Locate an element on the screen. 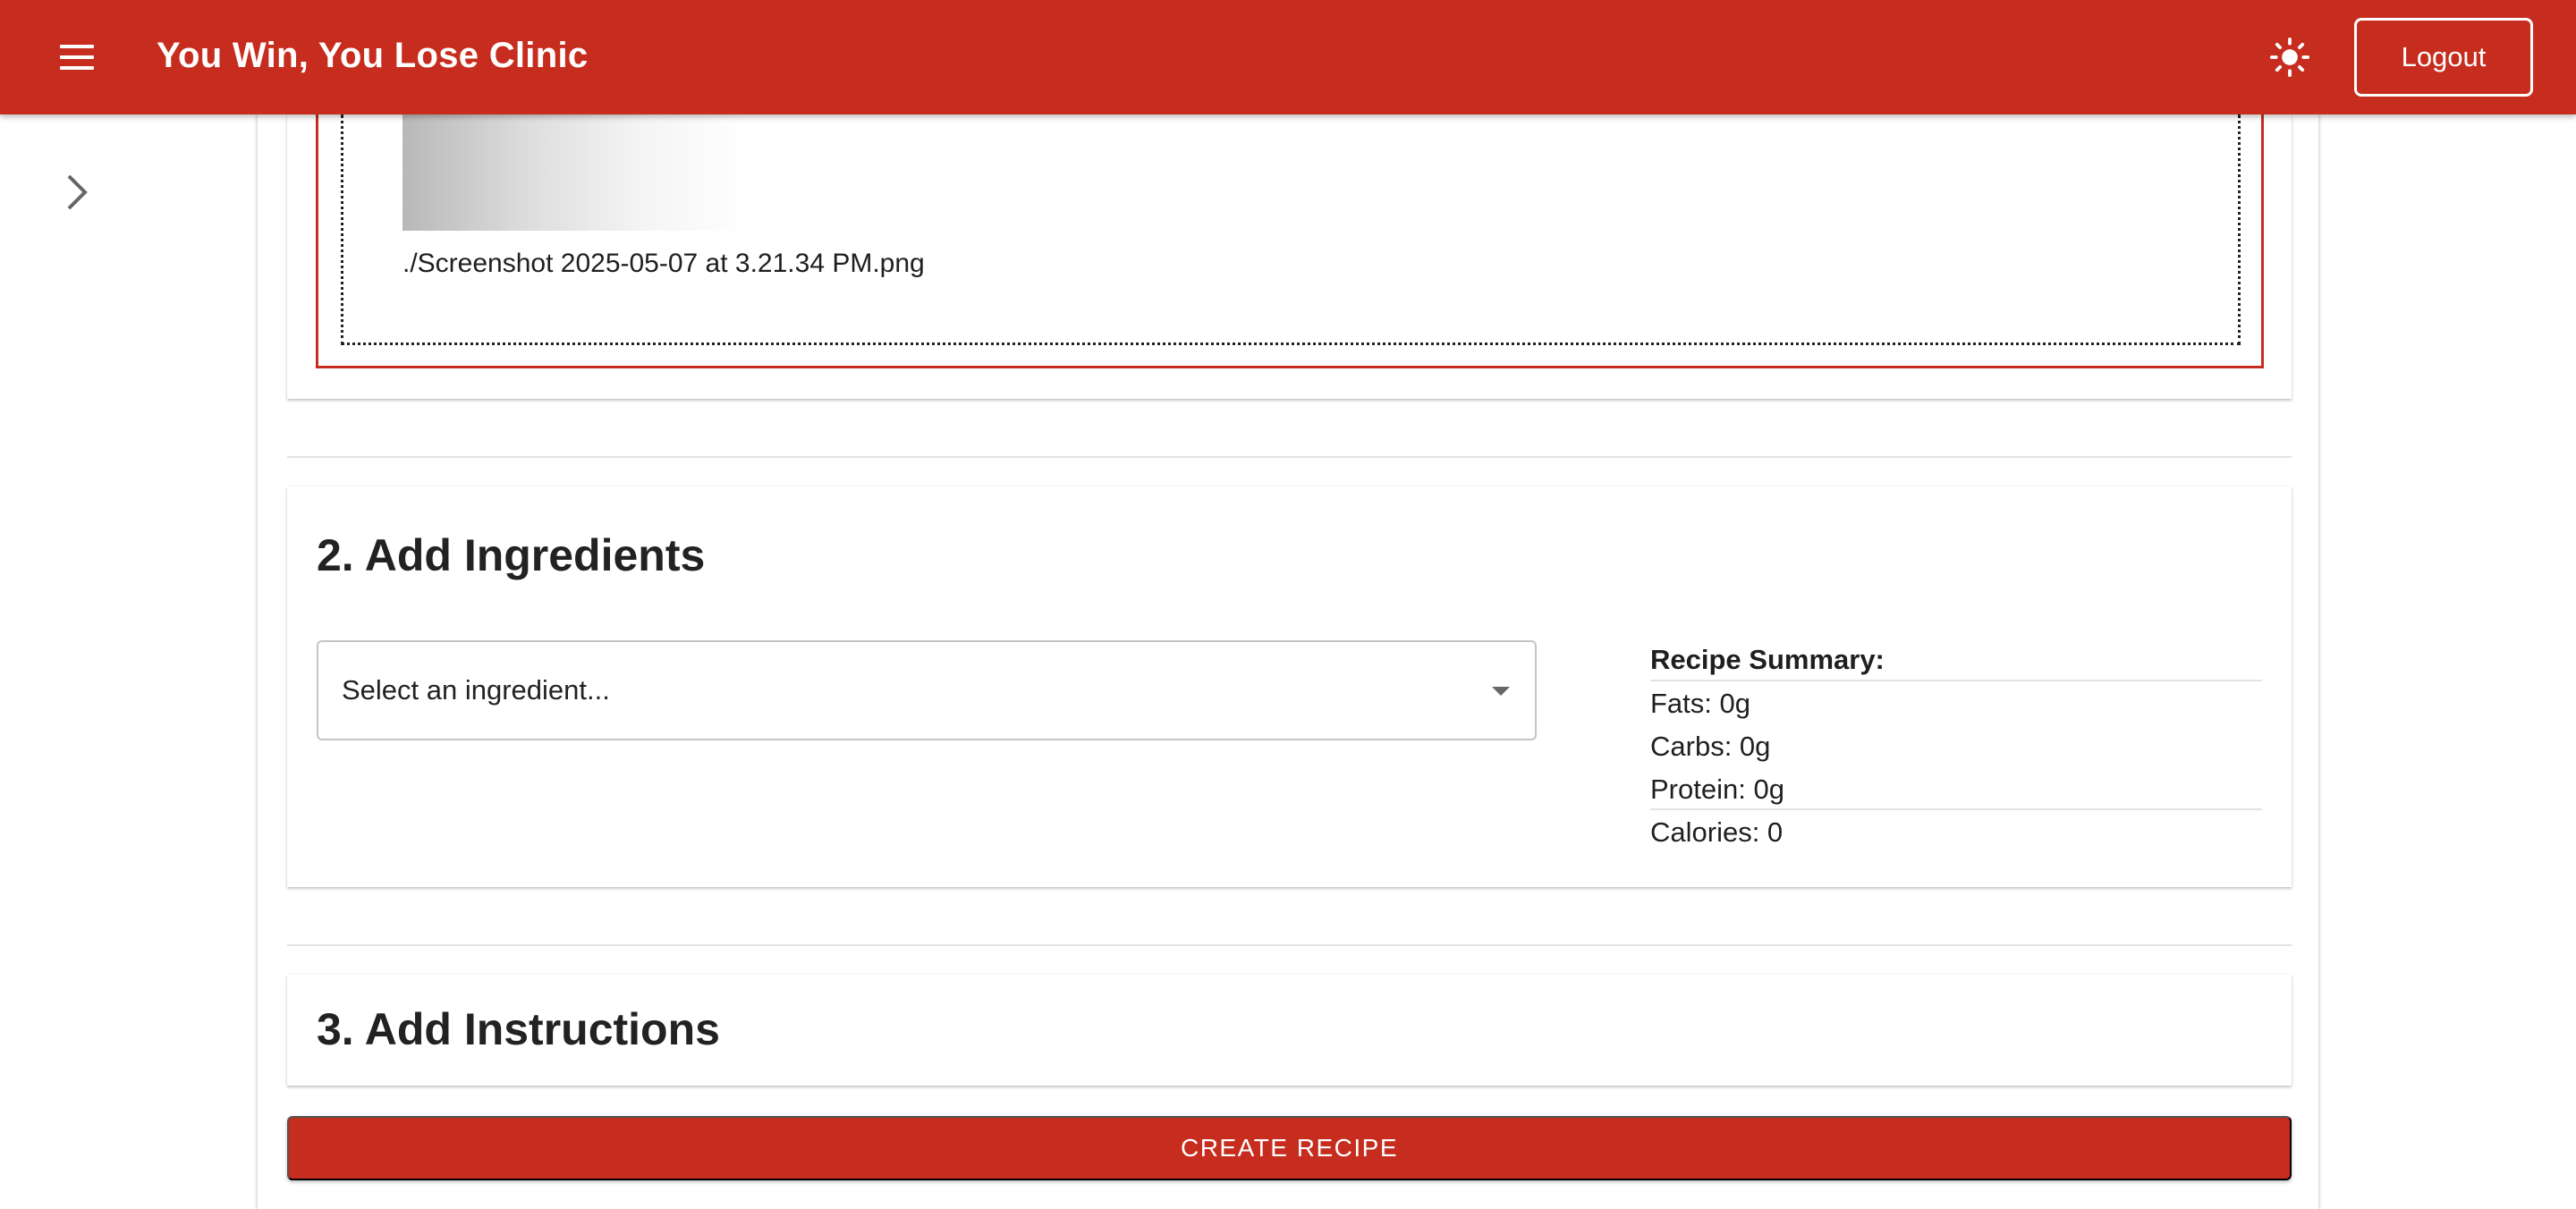  create-recipe-button: CREATE RECIPE is located at coordinates (1289, 1148).